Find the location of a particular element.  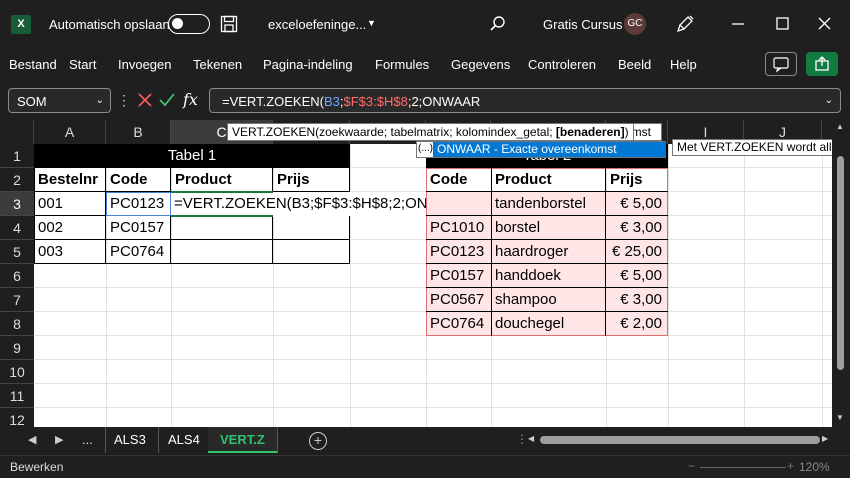

row-header-7: 7 is located at coordinates (17, 300).